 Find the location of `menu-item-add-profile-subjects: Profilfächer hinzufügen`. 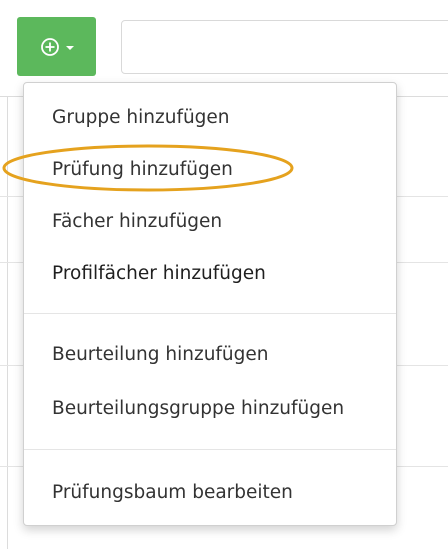

menu-item-add-profile-subjects: Profilfächer hinzufügen is located at coordinates (159, 274).